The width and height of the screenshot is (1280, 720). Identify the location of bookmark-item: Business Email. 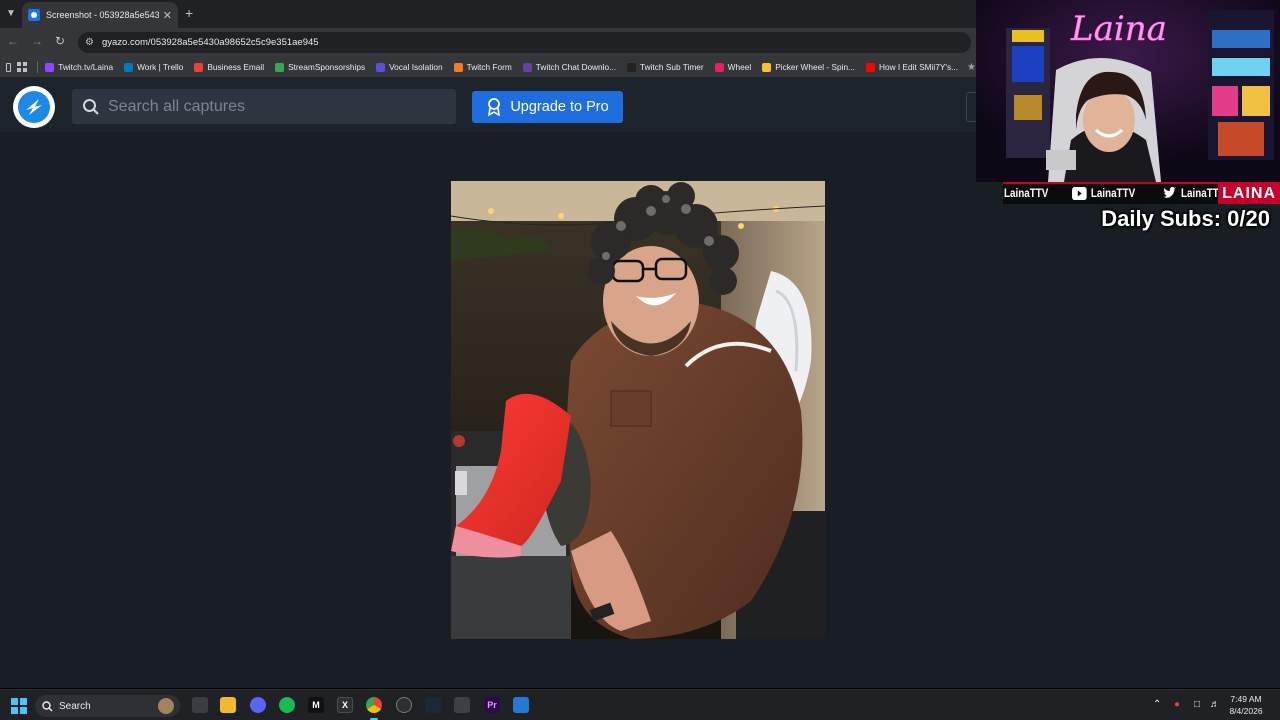
(229, 67).